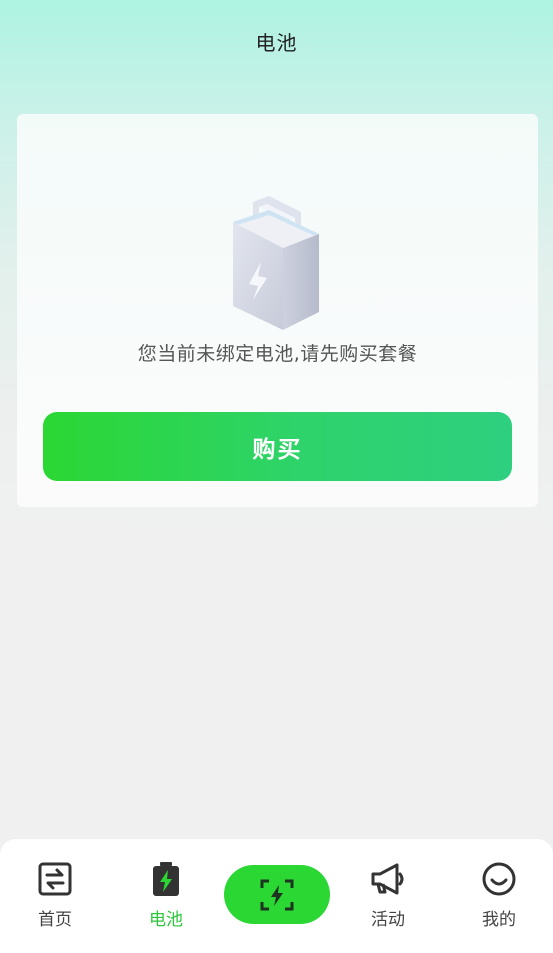 This screenshot has width=553, height=953. What do you see at coordinates (388, 896) in the screenshot?
I see `tab-activity: 活动` at bounding box center [388, 896].